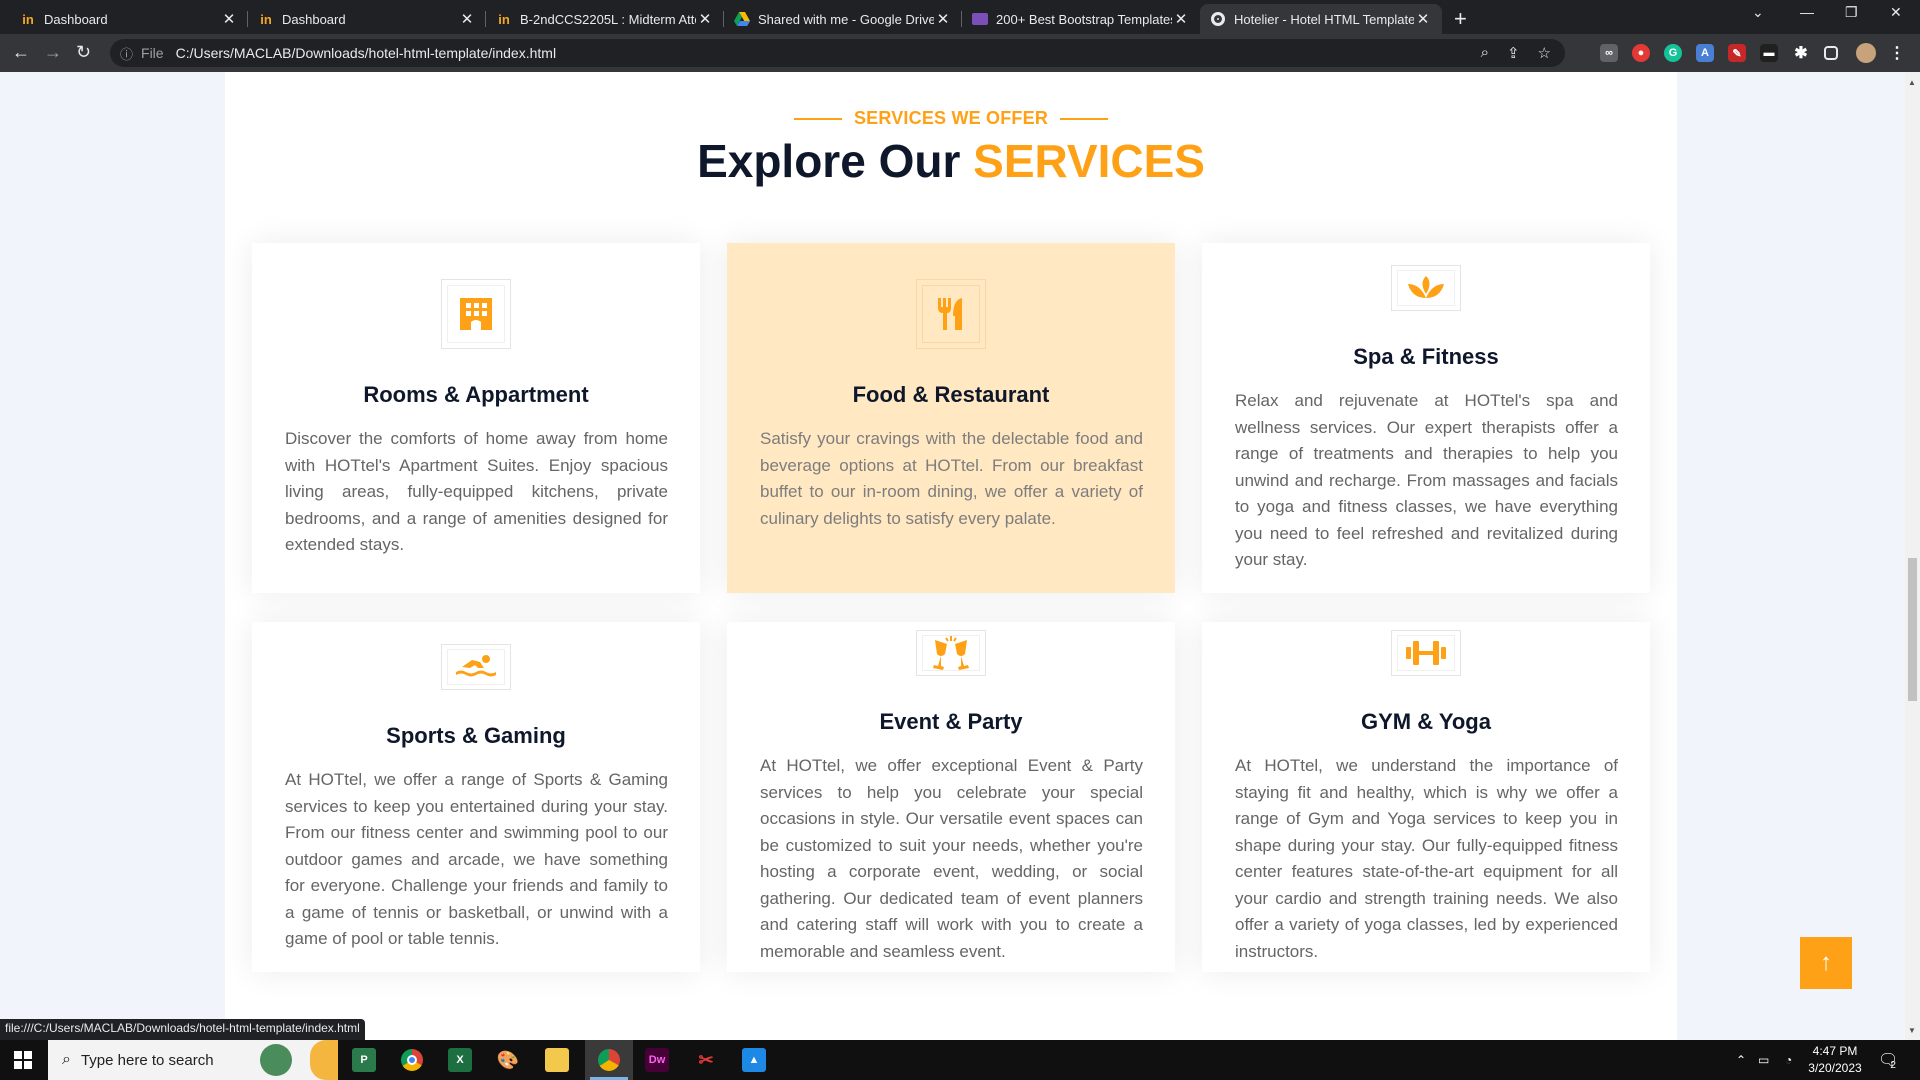  I want to click on extension-icon: ▬, so click(1769, 53).